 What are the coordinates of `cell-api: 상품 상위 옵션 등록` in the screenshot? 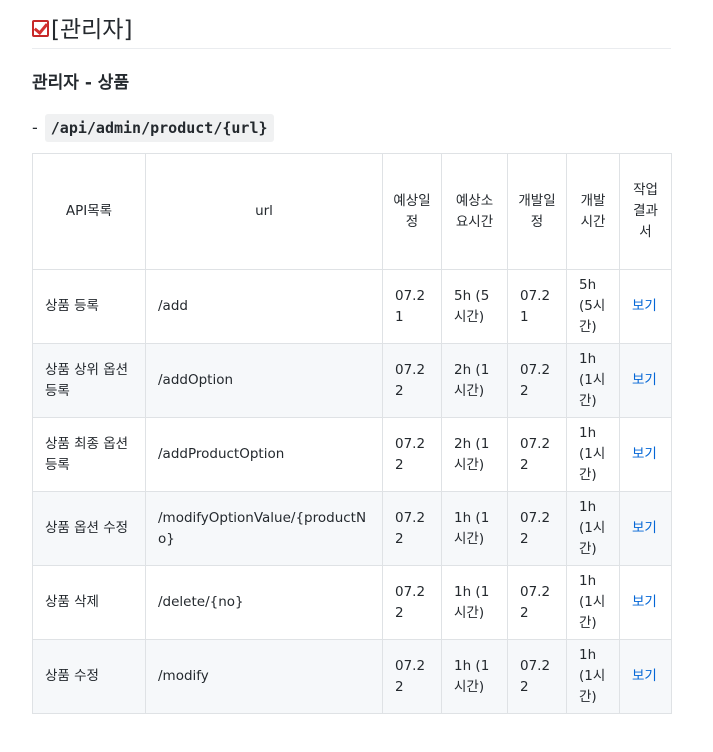 It's located at (89, 380).